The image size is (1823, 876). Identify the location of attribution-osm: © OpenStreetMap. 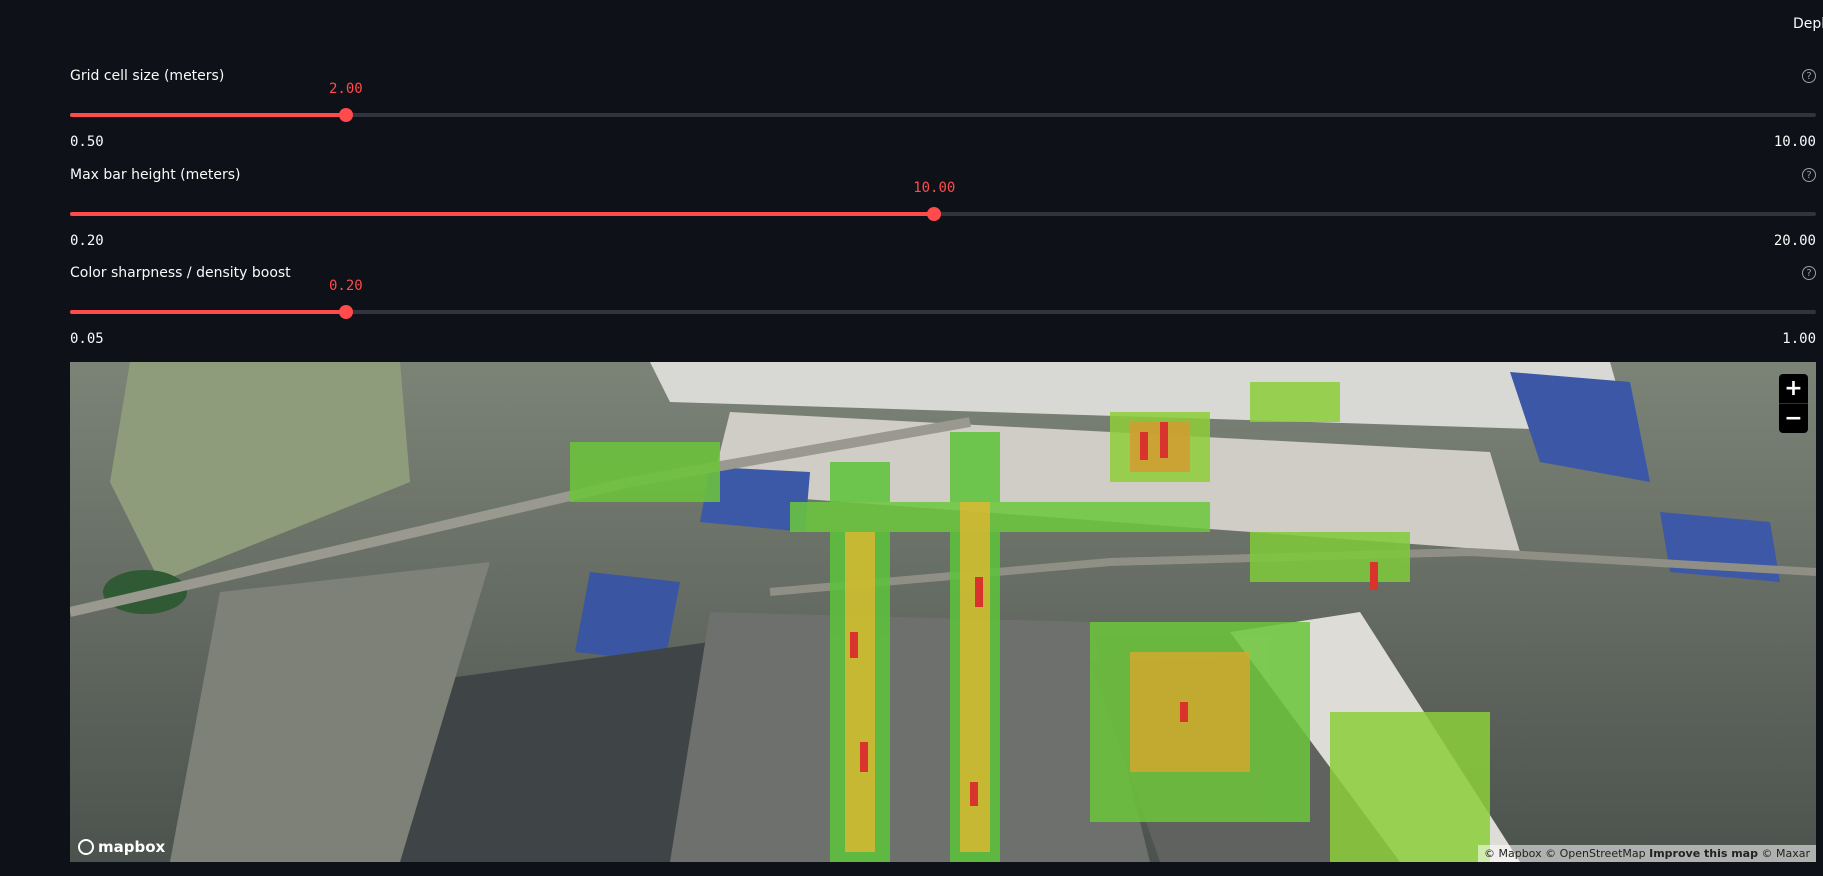
(1595, 853).